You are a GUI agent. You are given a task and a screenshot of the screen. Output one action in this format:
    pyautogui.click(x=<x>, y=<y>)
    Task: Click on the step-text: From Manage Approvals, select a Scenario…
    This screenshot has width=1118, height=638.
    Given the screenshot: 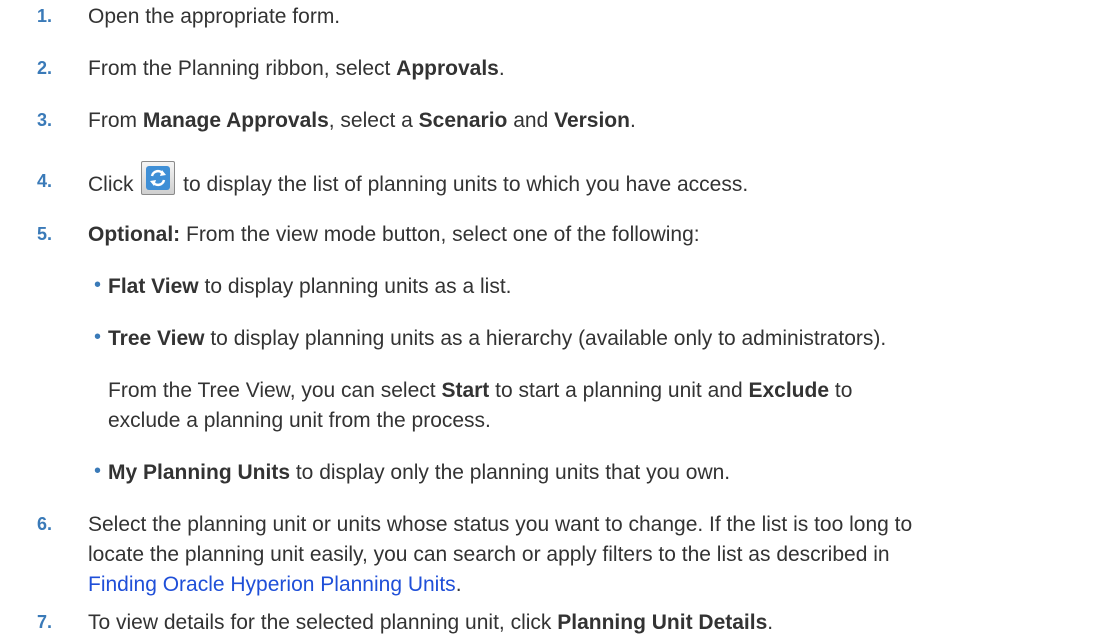 What is the action you would take?
    pyautogui.click(x=362, y=121)
    